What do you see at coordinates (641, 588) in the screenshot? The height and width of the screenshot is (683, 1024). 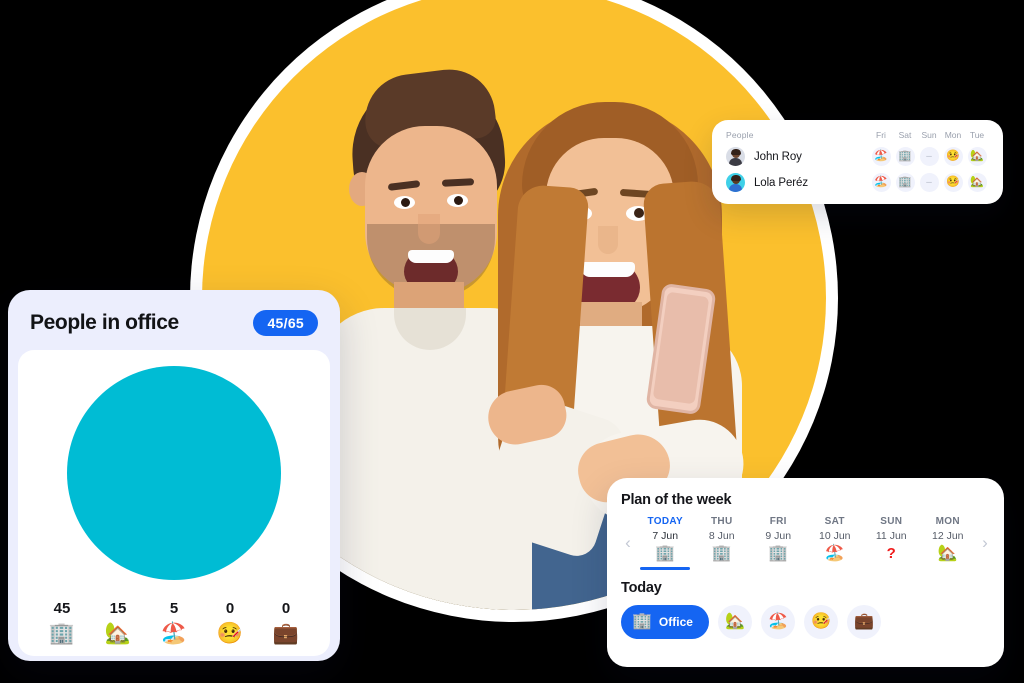 I see `today-section-label: Today` at bounding box center [641, 588].